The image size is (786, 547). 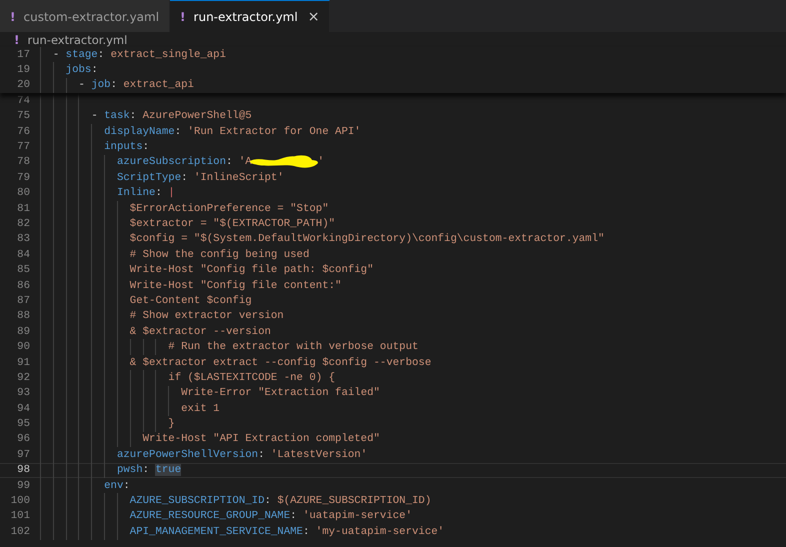 I want to click on line-number: 84, so click(x=23, y=254).